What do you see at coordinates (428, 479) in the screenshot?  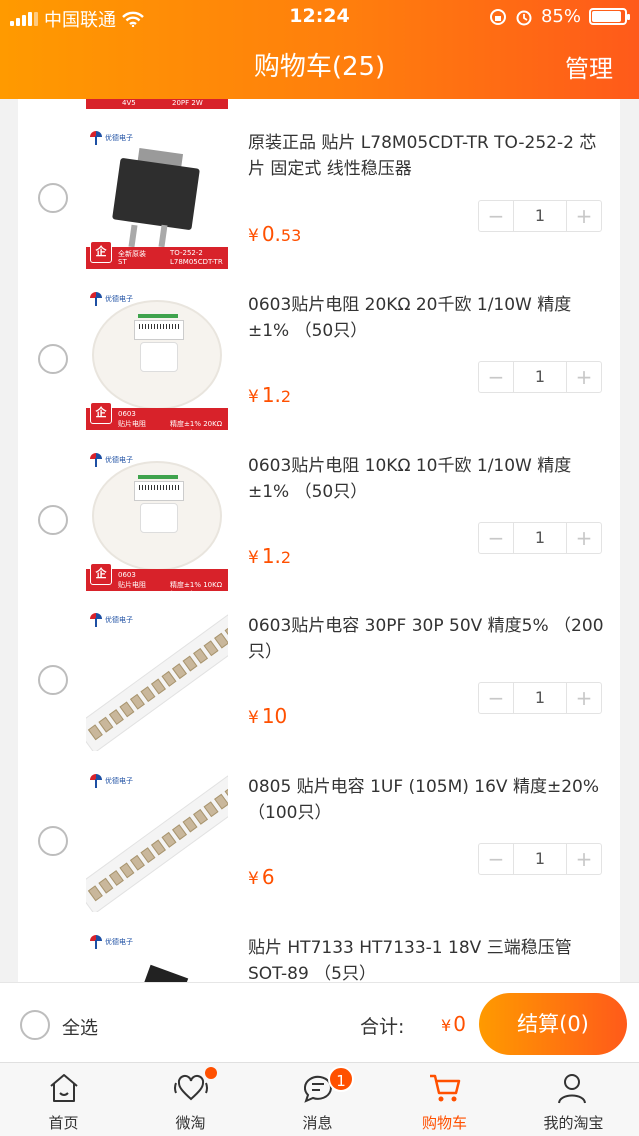 I see `product-title: 0603贴片电阻 10KΩ 10千欧 1/10W 精度±1% （50只）` at bounding box center [428, 479].